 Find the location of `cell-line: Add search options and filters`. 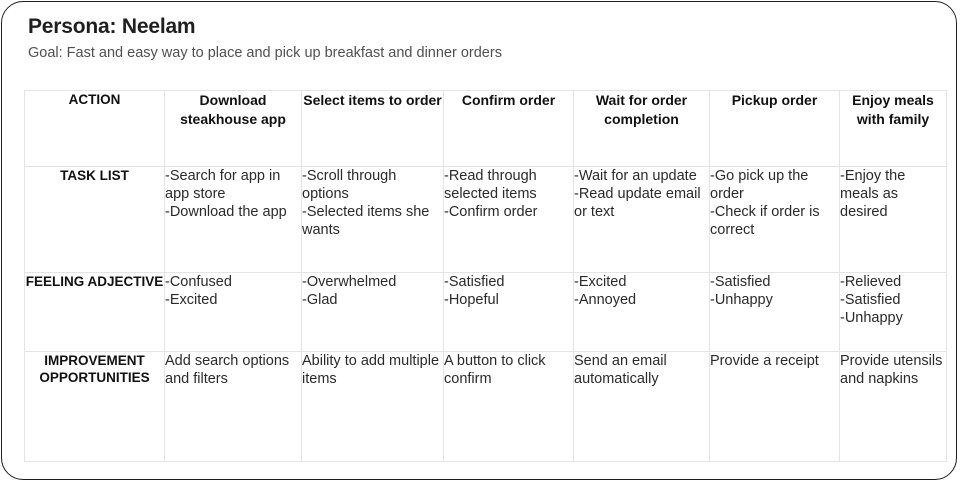

cell-line: Add search options and filters is located at coordinates (227, 370).